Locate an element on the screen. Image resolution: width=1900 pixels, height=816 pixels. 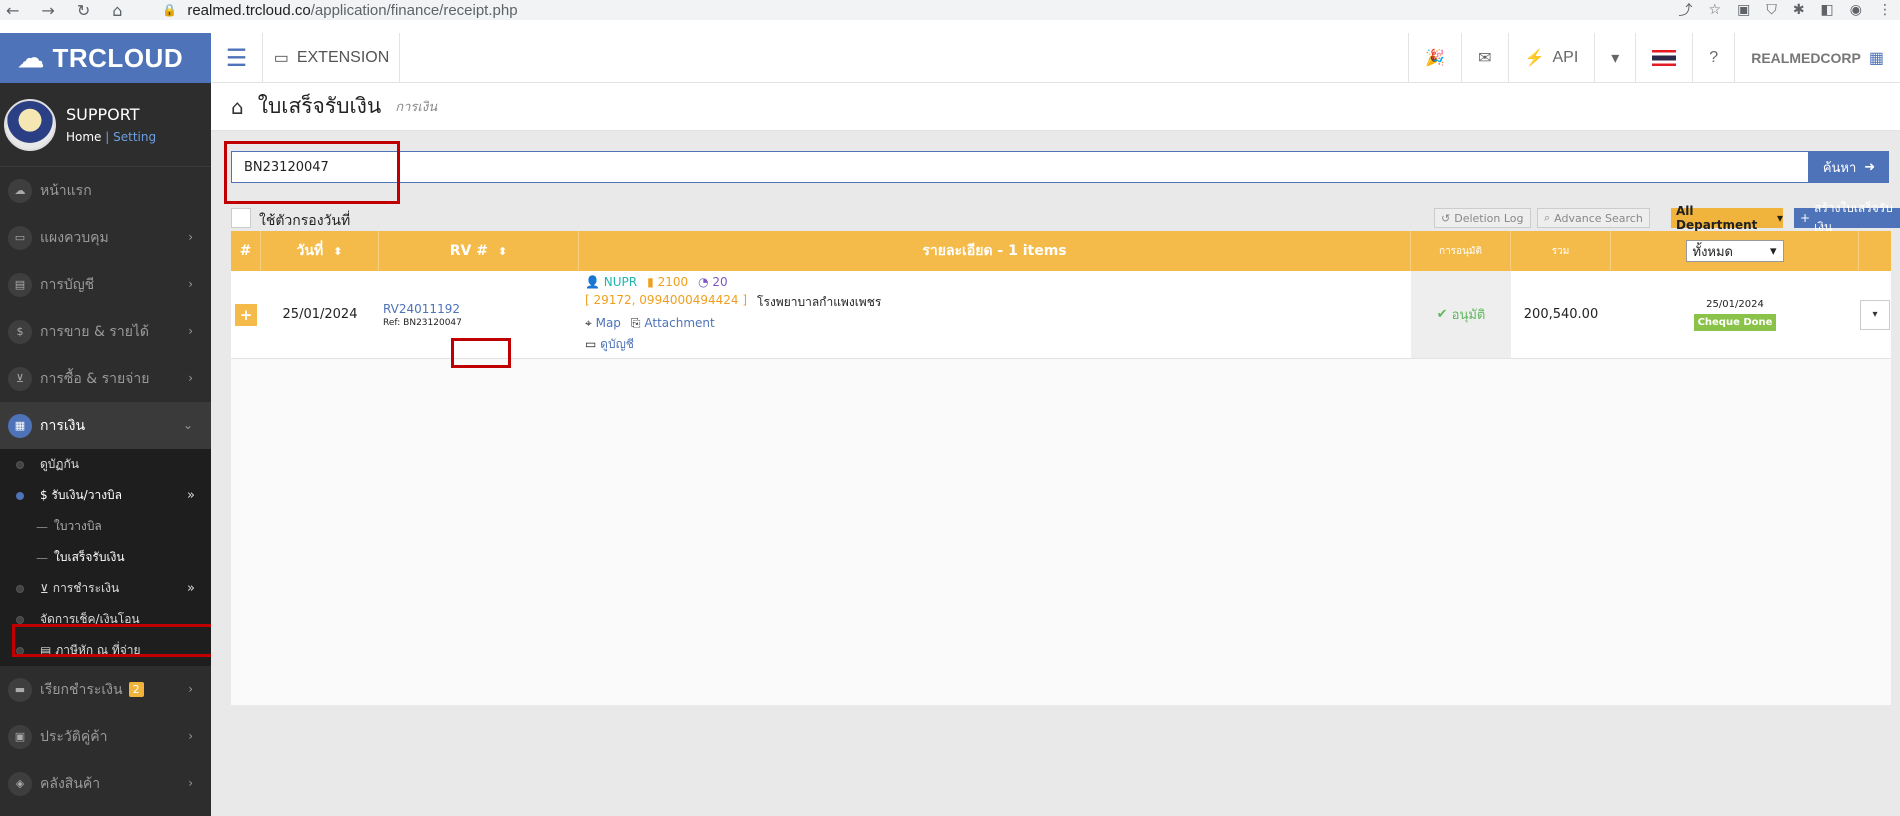
sidebar-item-sales: $ การขาย & รายได้ › is located at coordinates (105, 331).